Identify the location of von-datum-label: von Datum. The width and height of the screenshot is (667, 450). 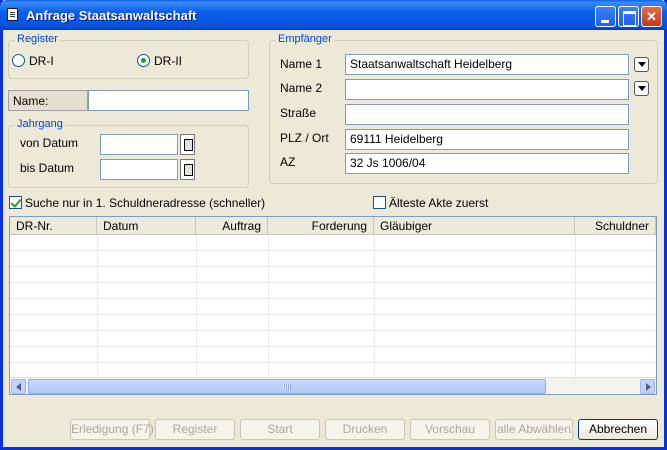
(49, 143).